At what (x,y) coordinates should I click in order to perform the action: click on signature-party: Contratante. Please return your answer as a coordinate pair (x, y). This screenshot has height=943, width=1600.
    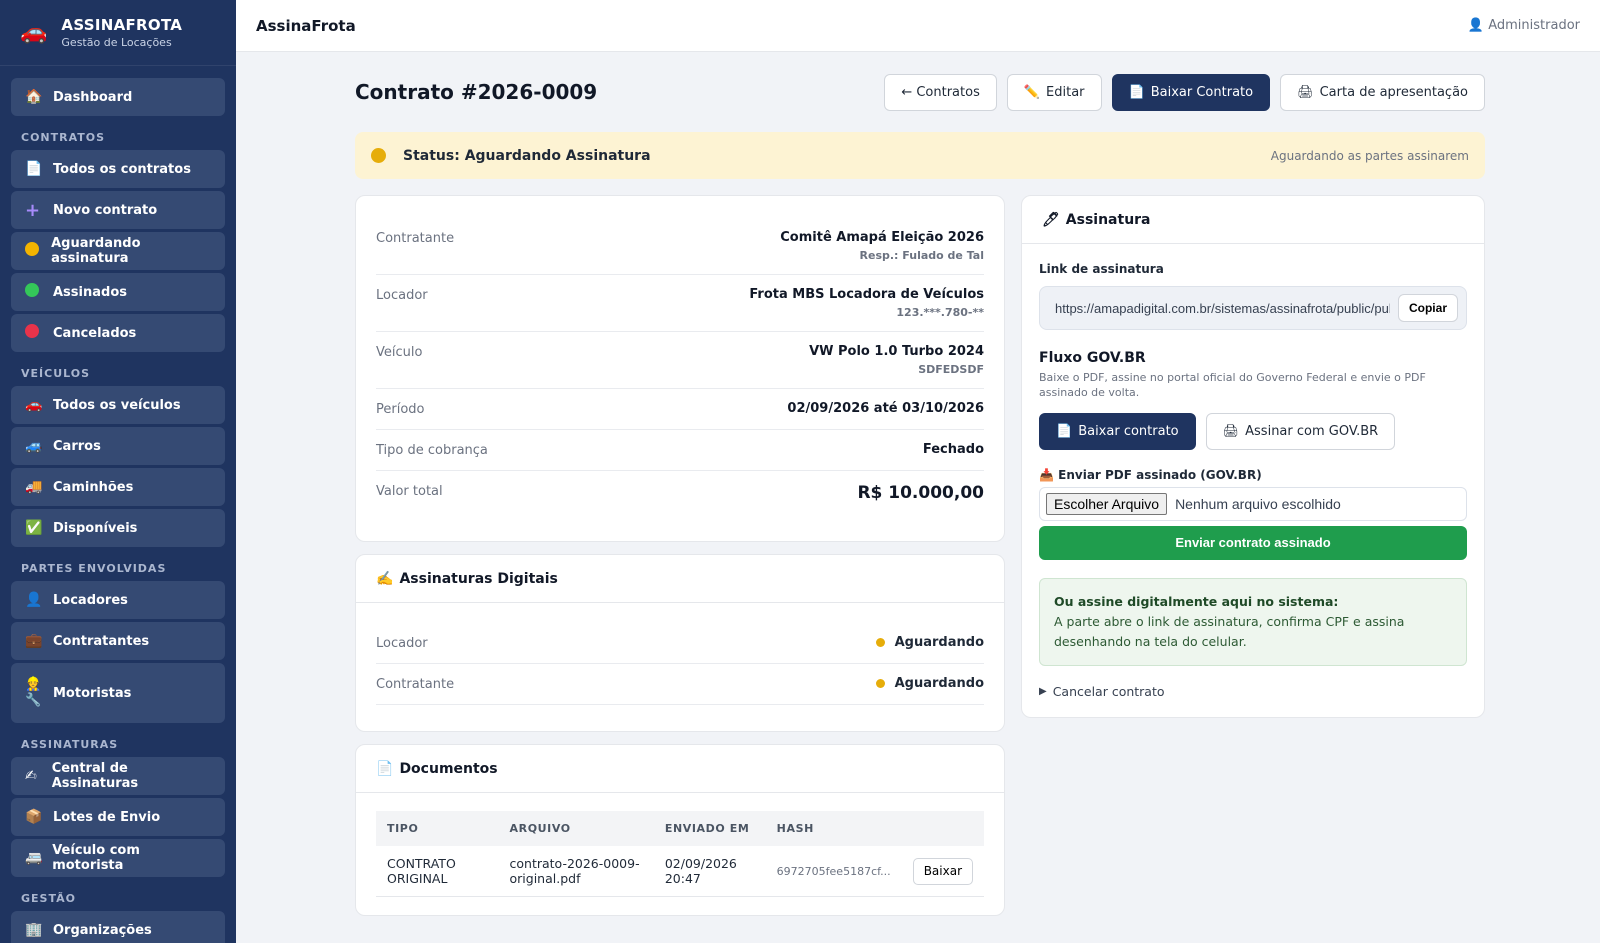
    Looking at the image, I should click on (415, 684).